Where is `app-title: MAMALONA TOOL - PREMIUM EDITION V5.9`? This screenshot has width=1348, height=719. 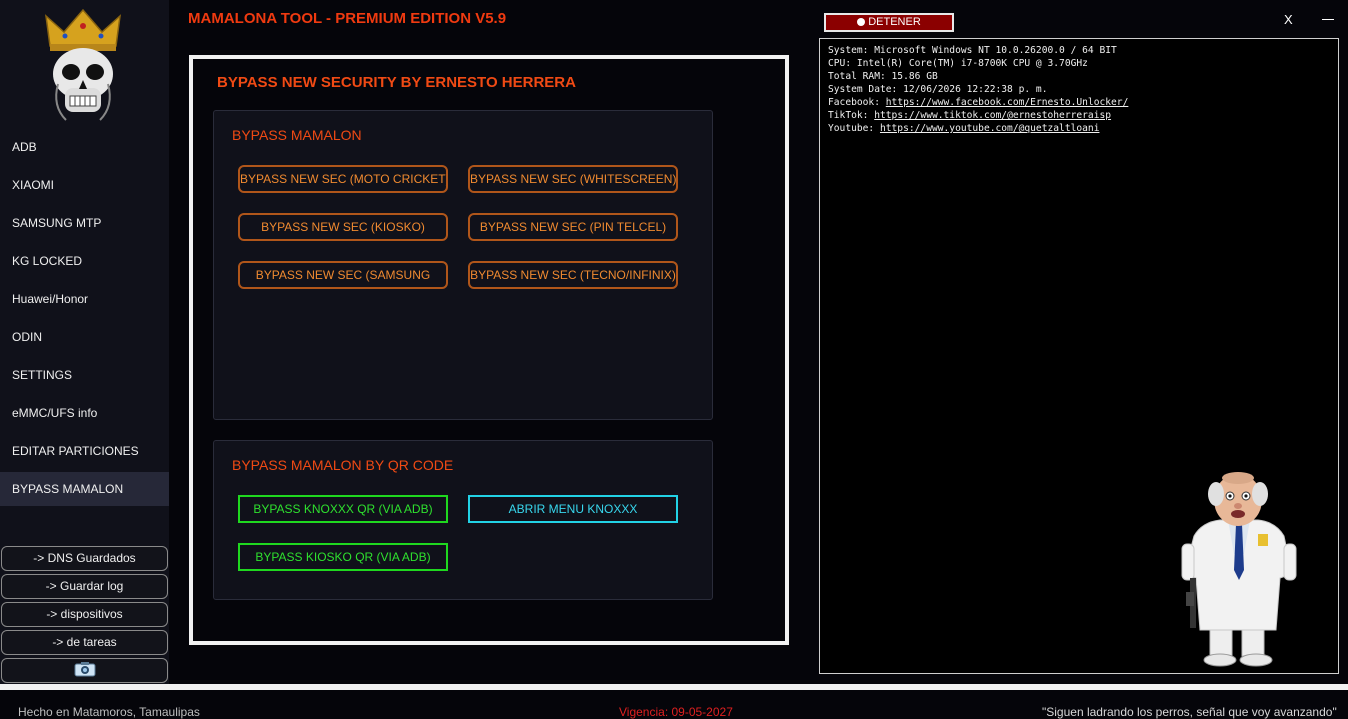
app-title: MAMALONA TOOL - PREMIUM EDITION V5.9 is located at coordinates (347, 18).